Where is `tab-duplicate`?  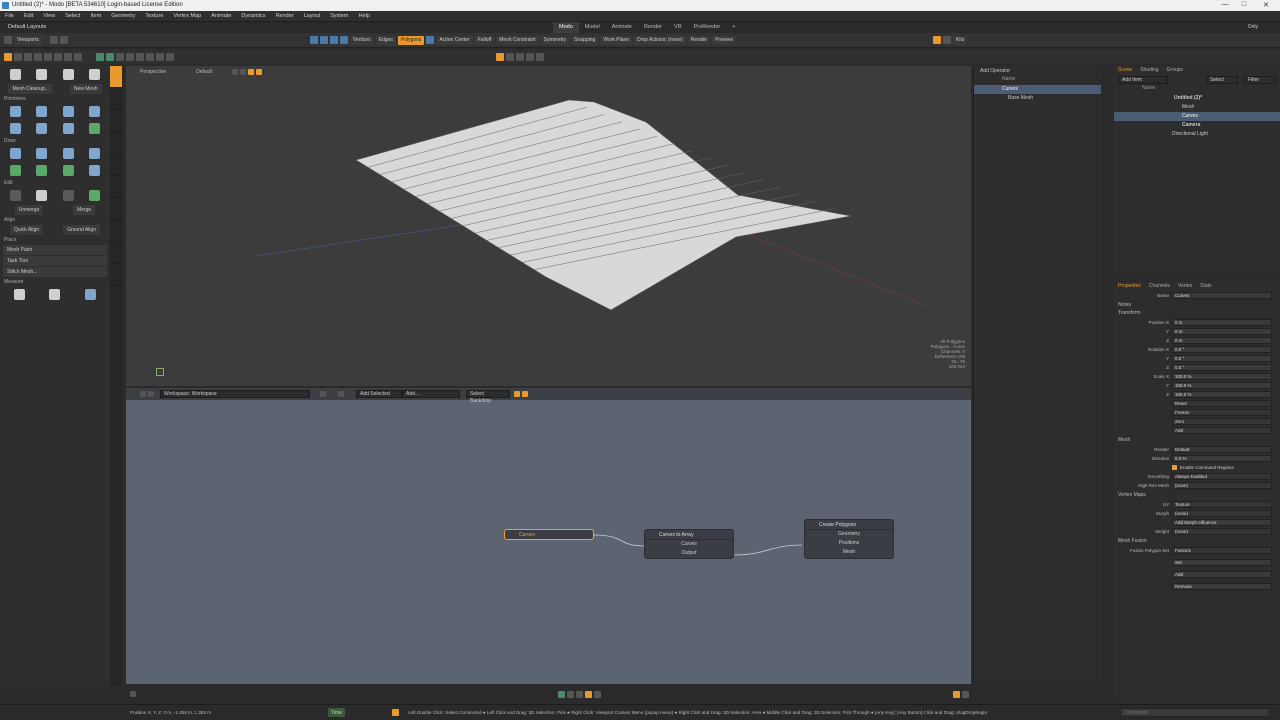
tab-duplicate is located at coordinates (116, 143).